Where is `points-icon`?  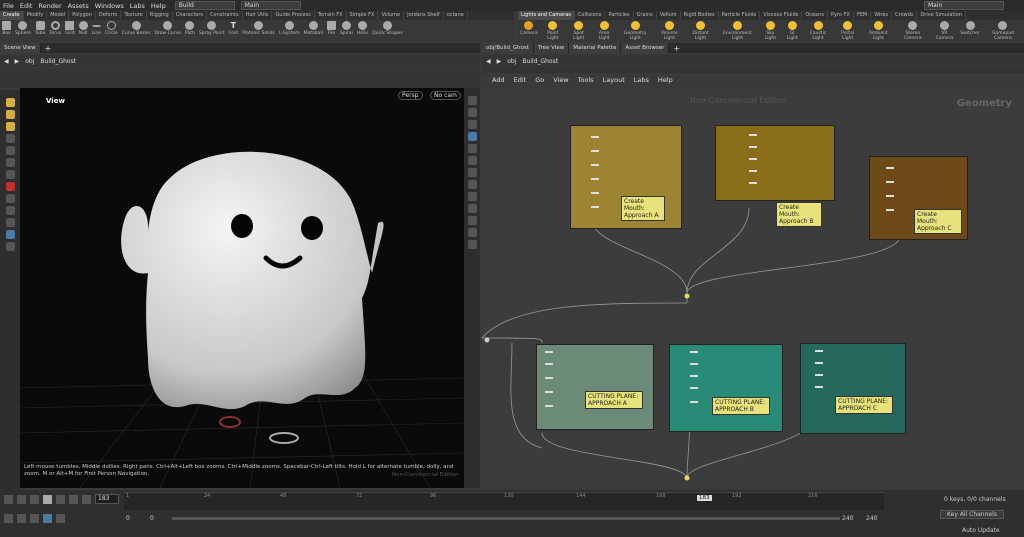
points-icon is located at coordinates (472, 148).